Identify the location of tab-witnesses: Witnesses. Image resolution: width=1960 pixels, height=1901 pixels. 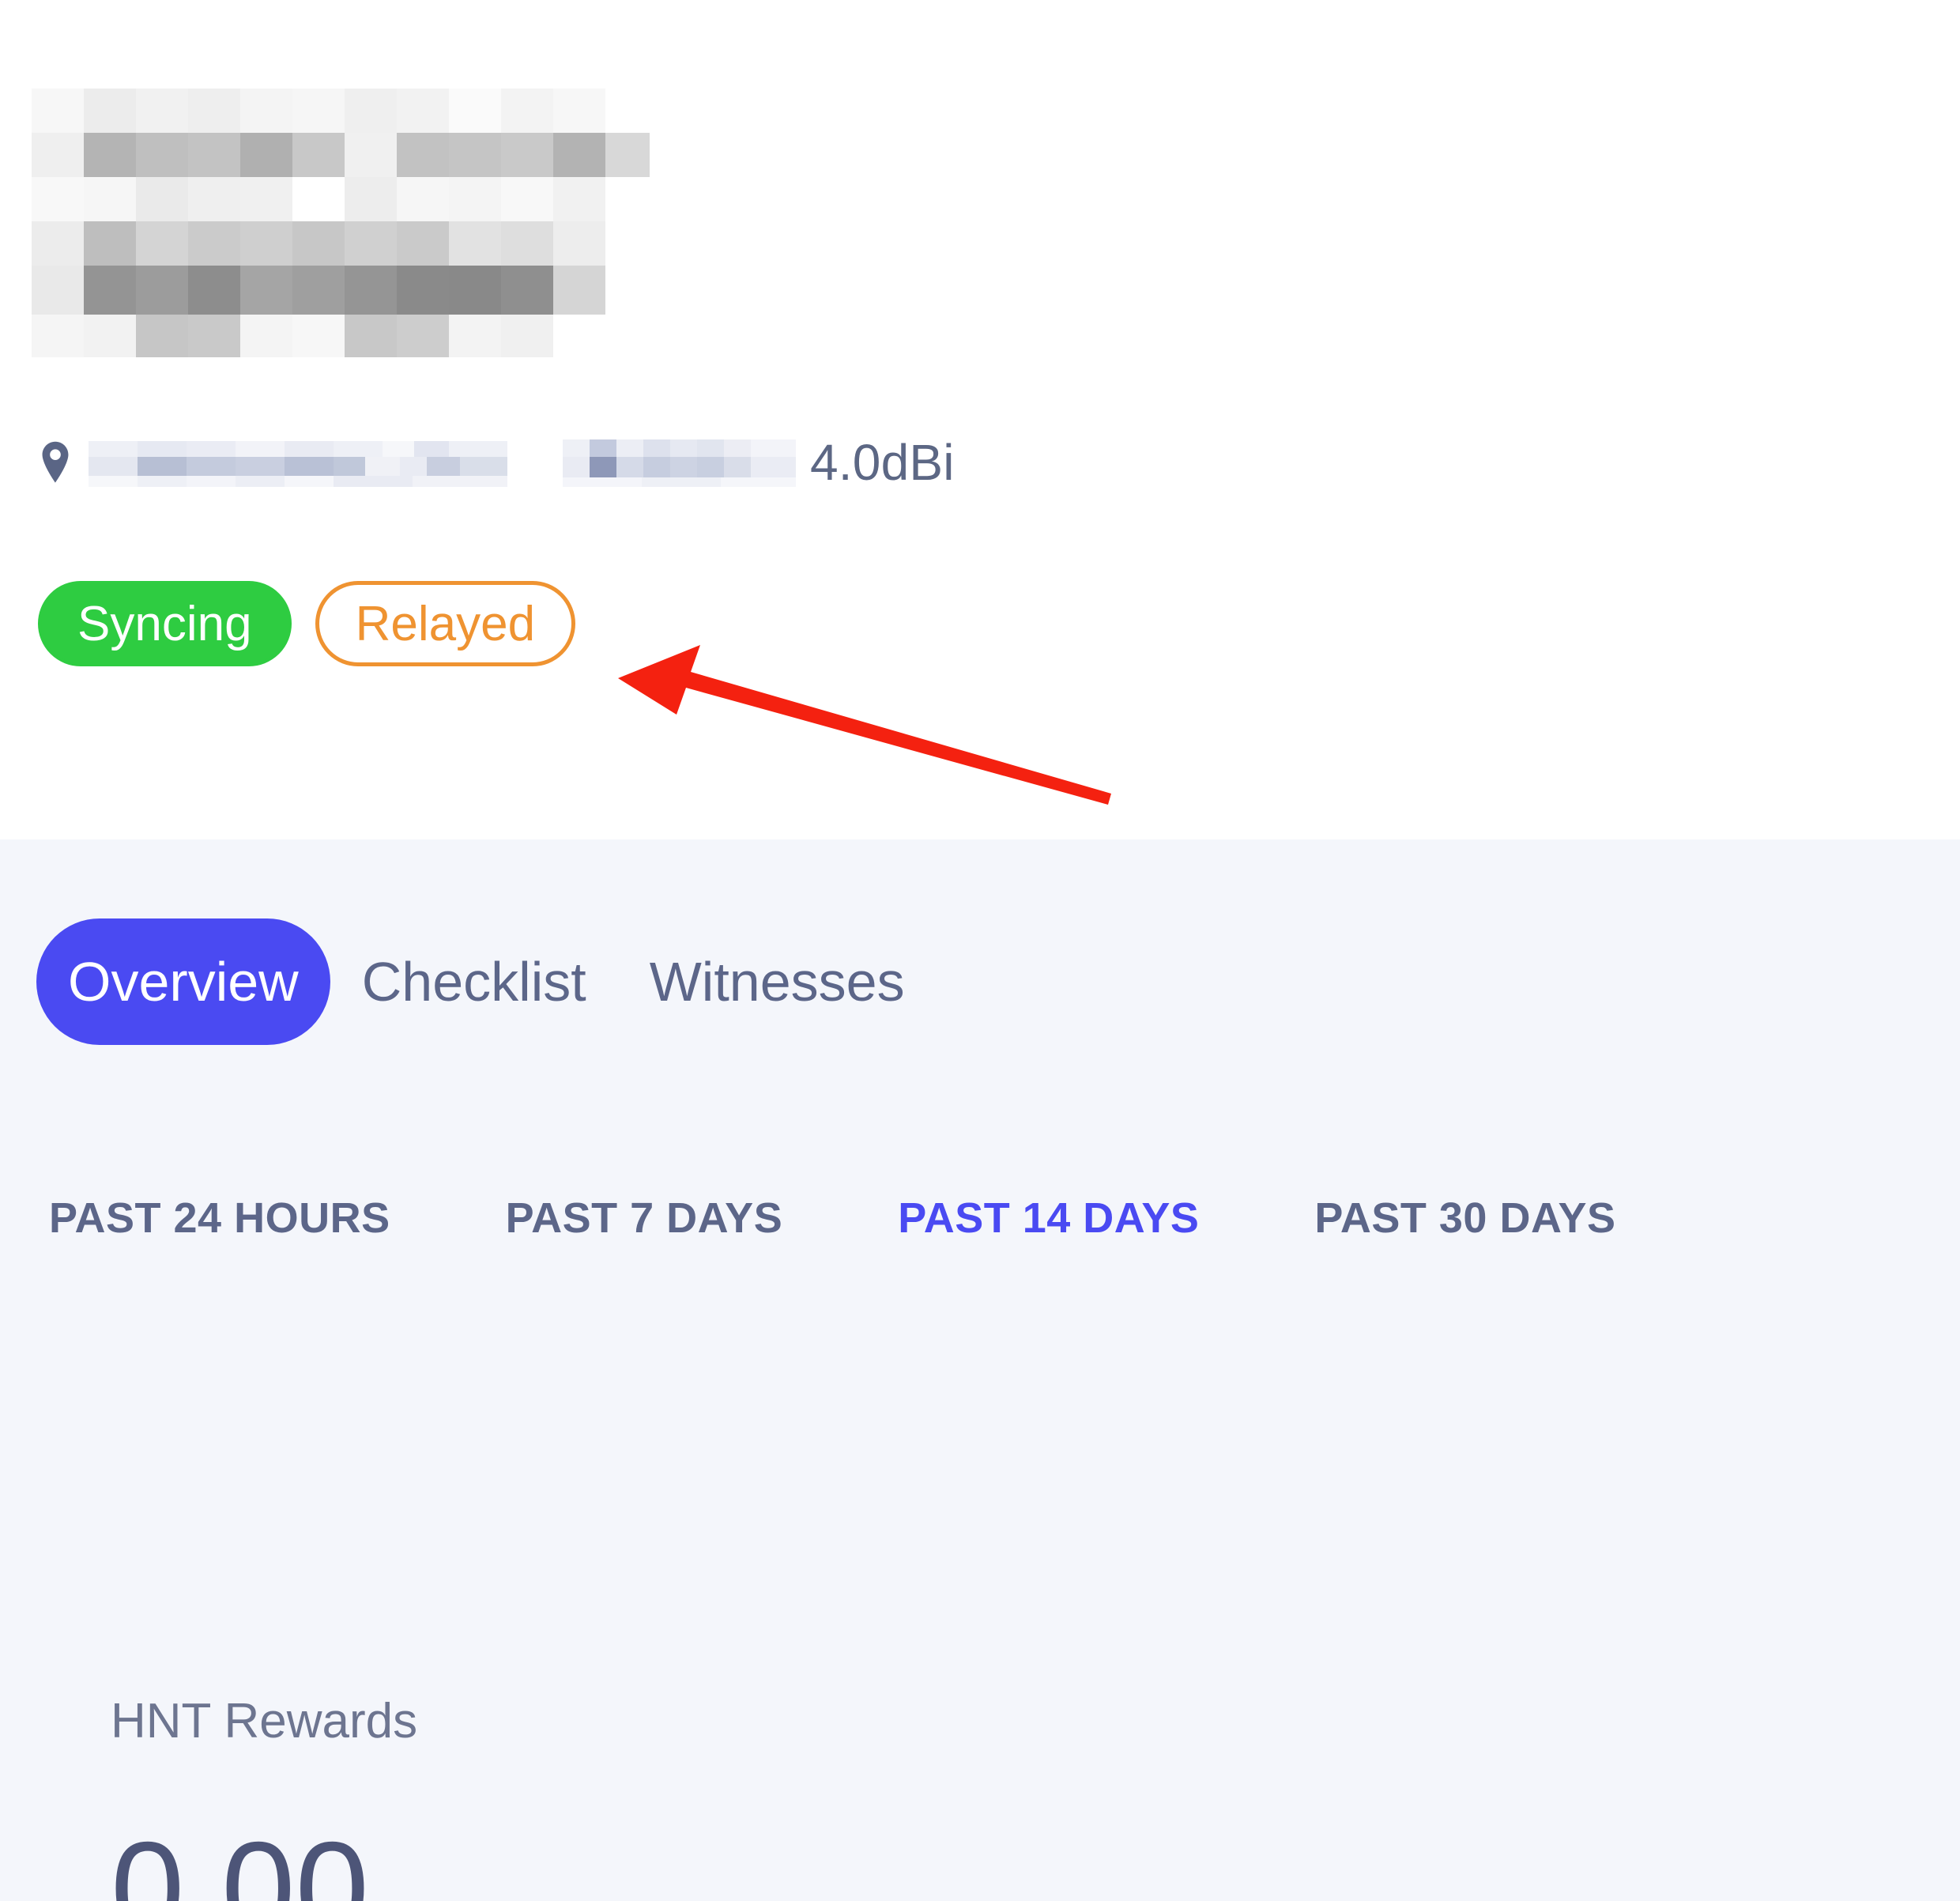
(777, 981).